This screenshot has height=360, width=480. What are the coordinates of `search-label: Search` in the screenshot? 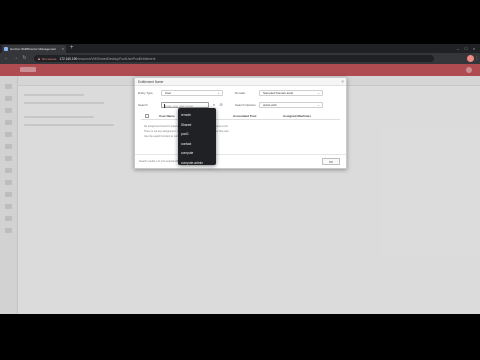 It's located at (143, 105).